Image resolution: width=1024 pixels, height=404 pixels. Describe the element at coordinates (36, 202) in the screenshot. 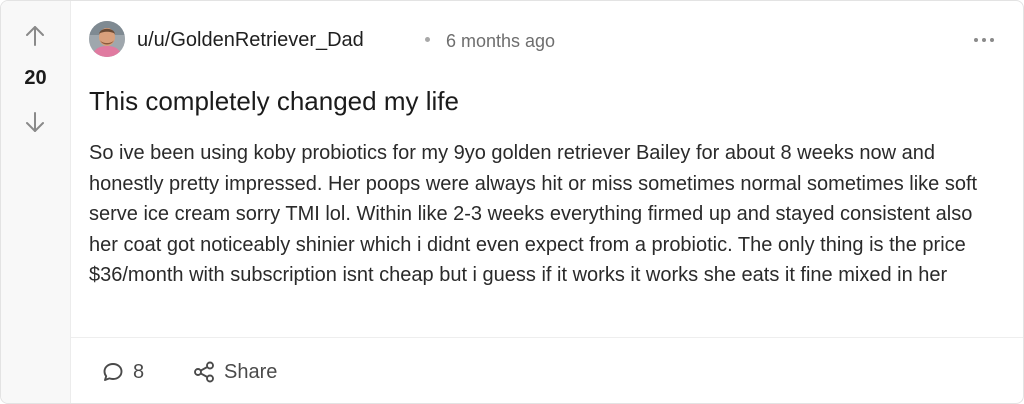

I see `vote-column: 20` at that location.